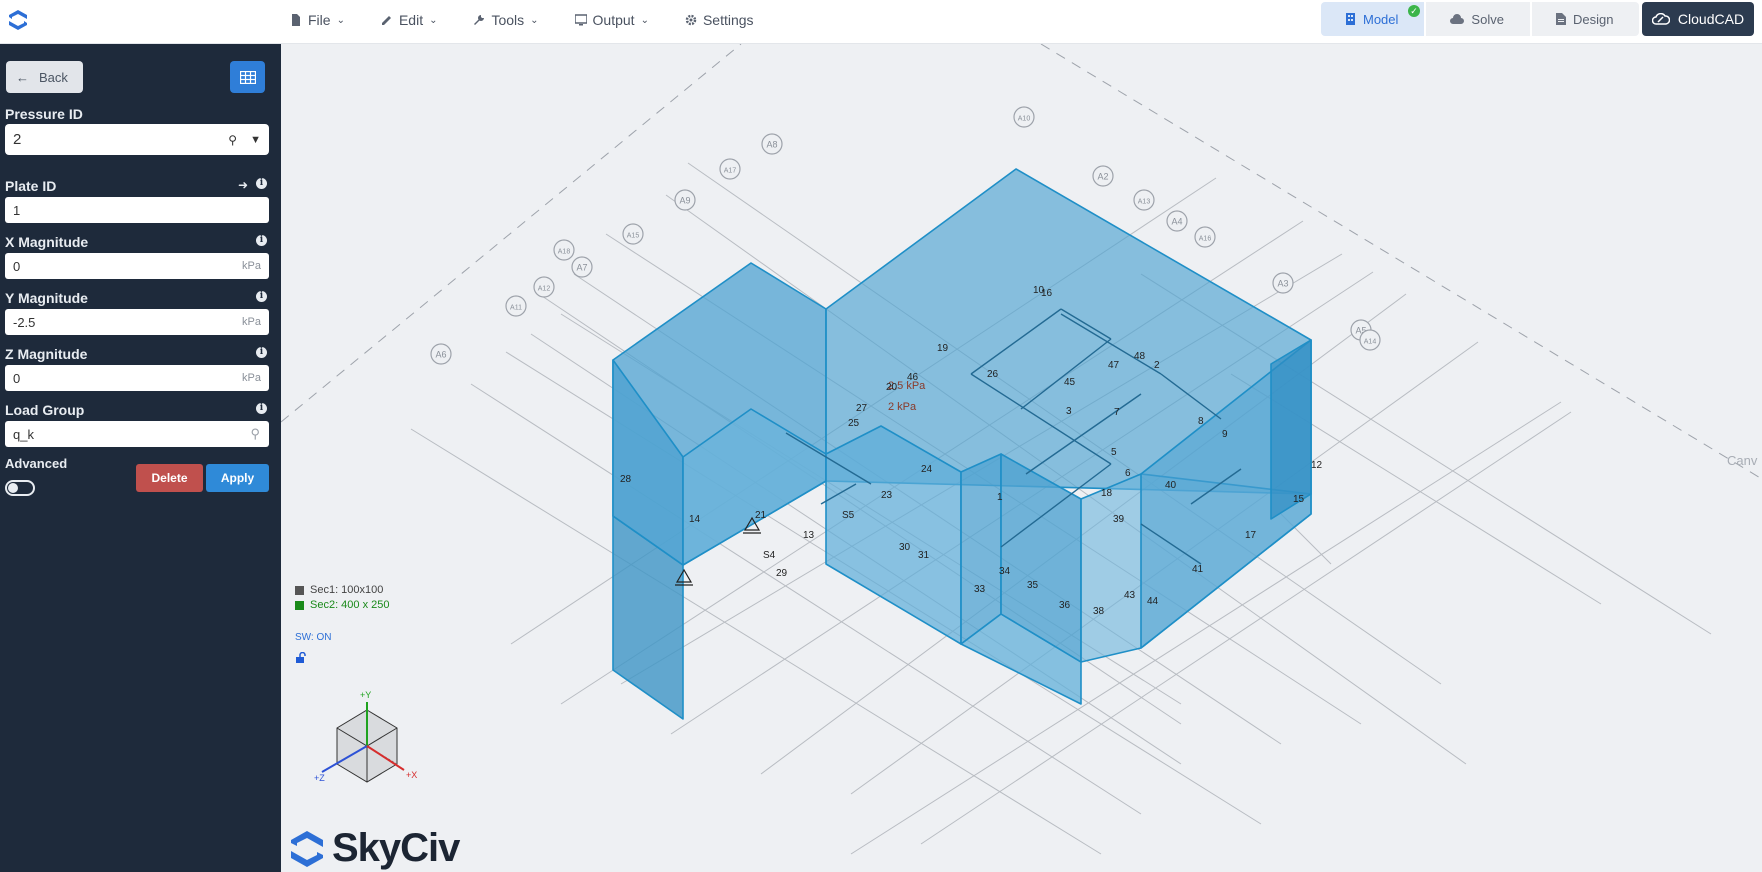  What do you see at coordinates (782, 573) in the screenshot?
I see `node-label-29: 29` at bounding box center [782, 573].